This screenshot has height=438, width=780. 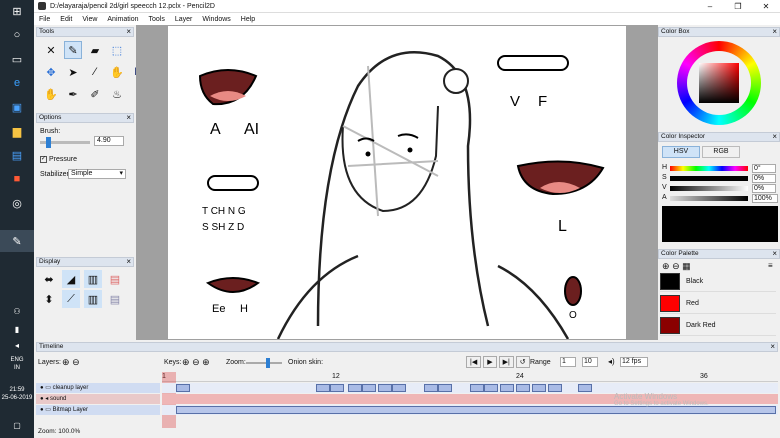 What do you see at coordinates (109, 141) in the screenshot?
I see `brush-size-input: 4.90` at bounding box center [109, 141].